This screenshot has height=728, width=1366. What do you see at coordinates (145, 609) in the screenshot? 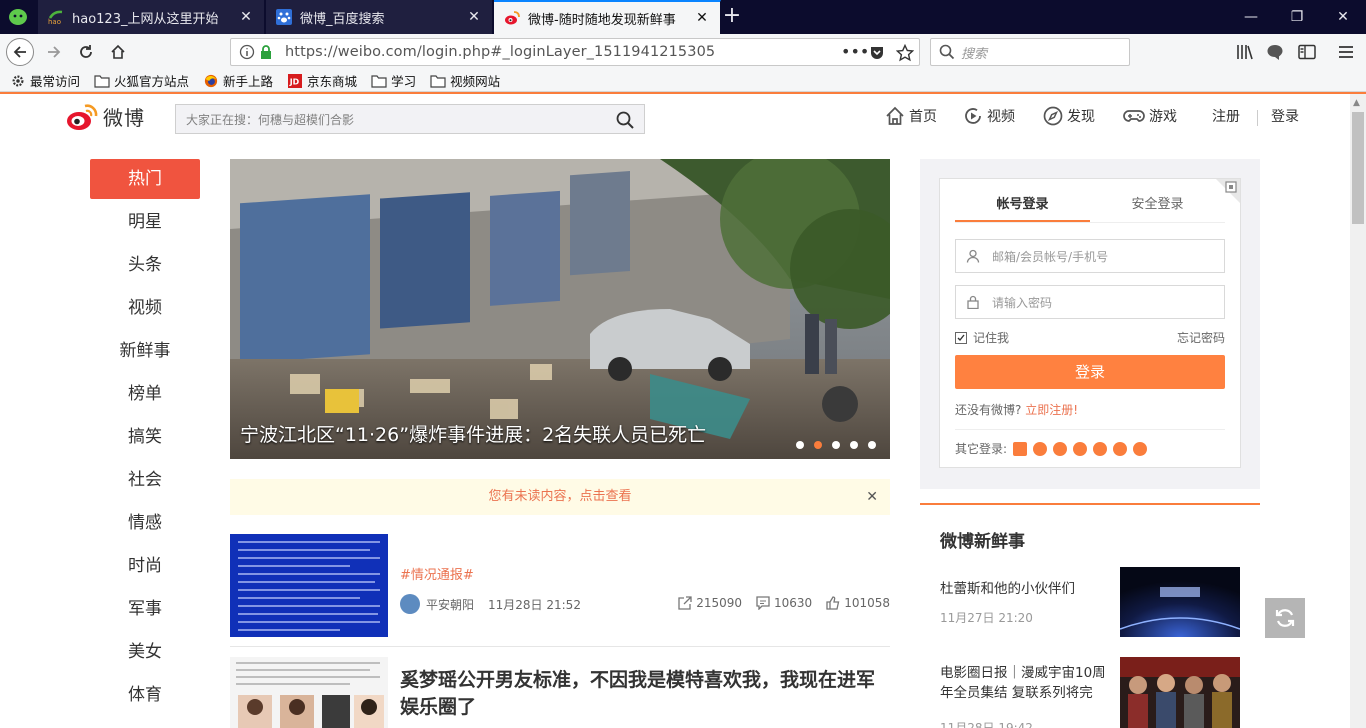
I see `channel-military: 军事` at bounding box center [145, 609].